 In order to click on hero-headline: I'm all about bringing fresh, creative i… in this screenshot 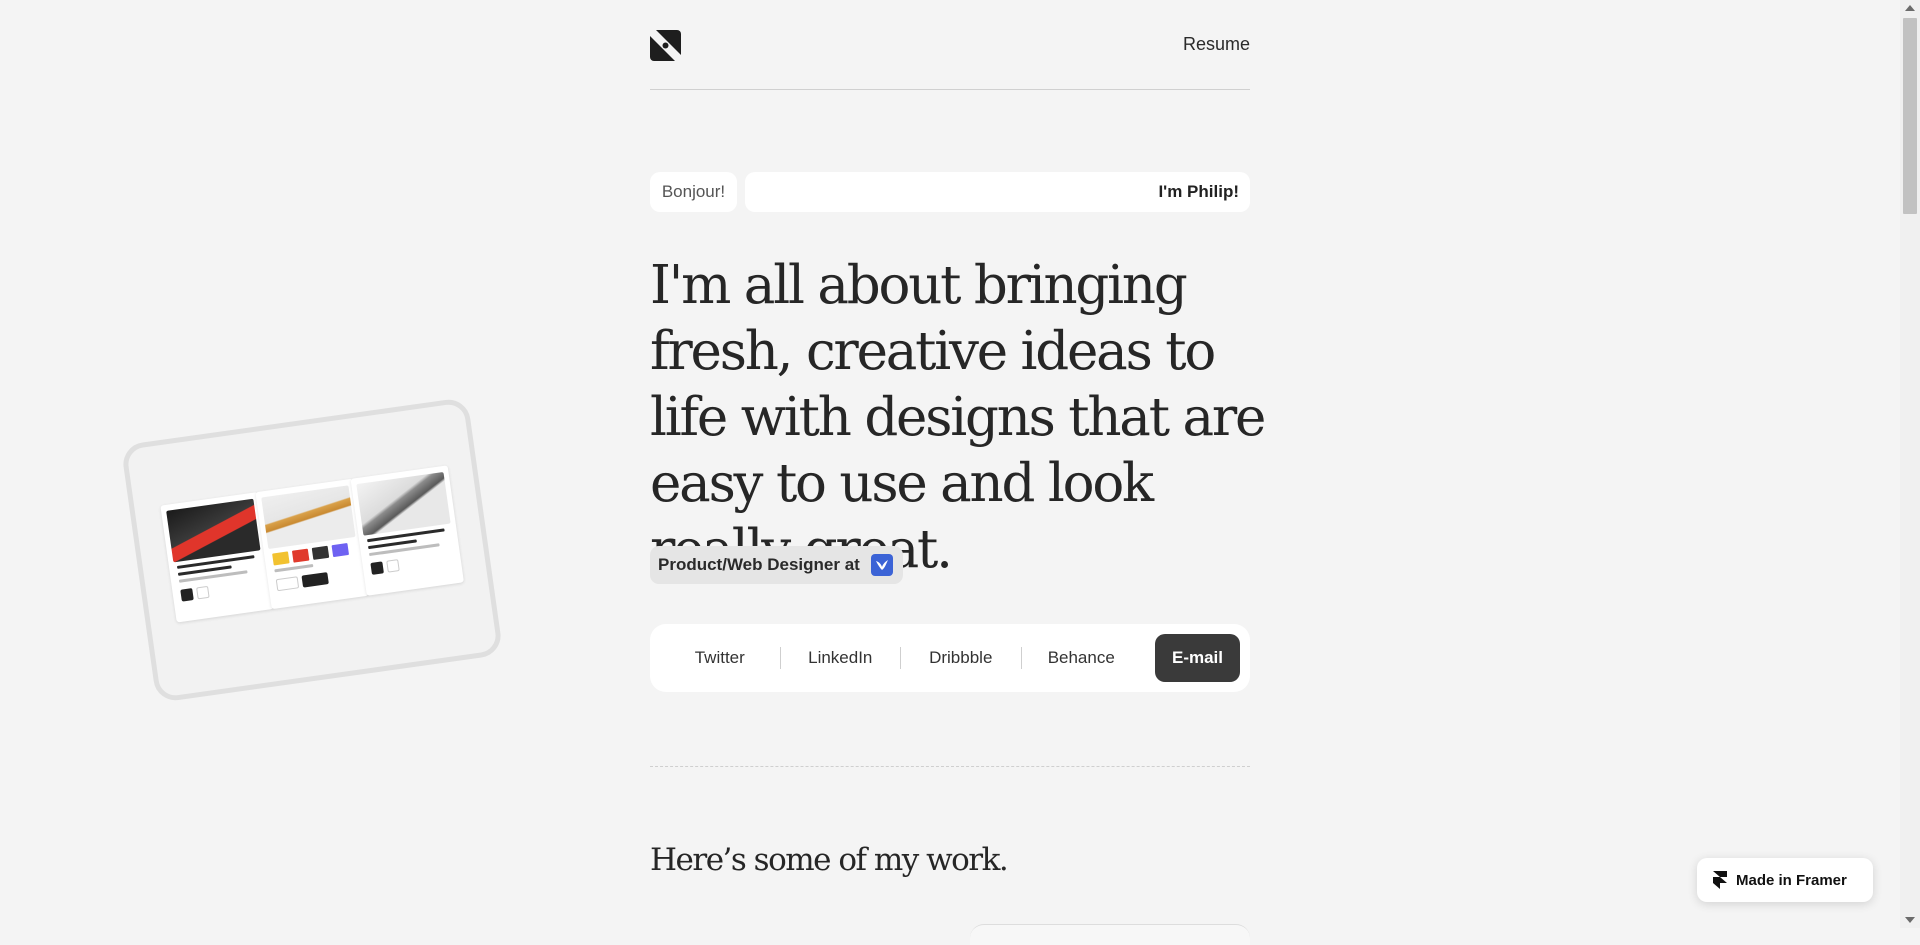, I will do `click(958, 417)`.